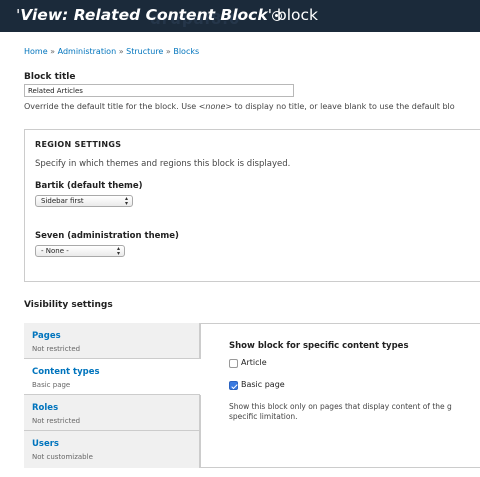  What do you see at coordinates (80, 251) in the screenshot?
I see `seven-region-select: - None - ▴ ▾` at bounding box center [80, 251].